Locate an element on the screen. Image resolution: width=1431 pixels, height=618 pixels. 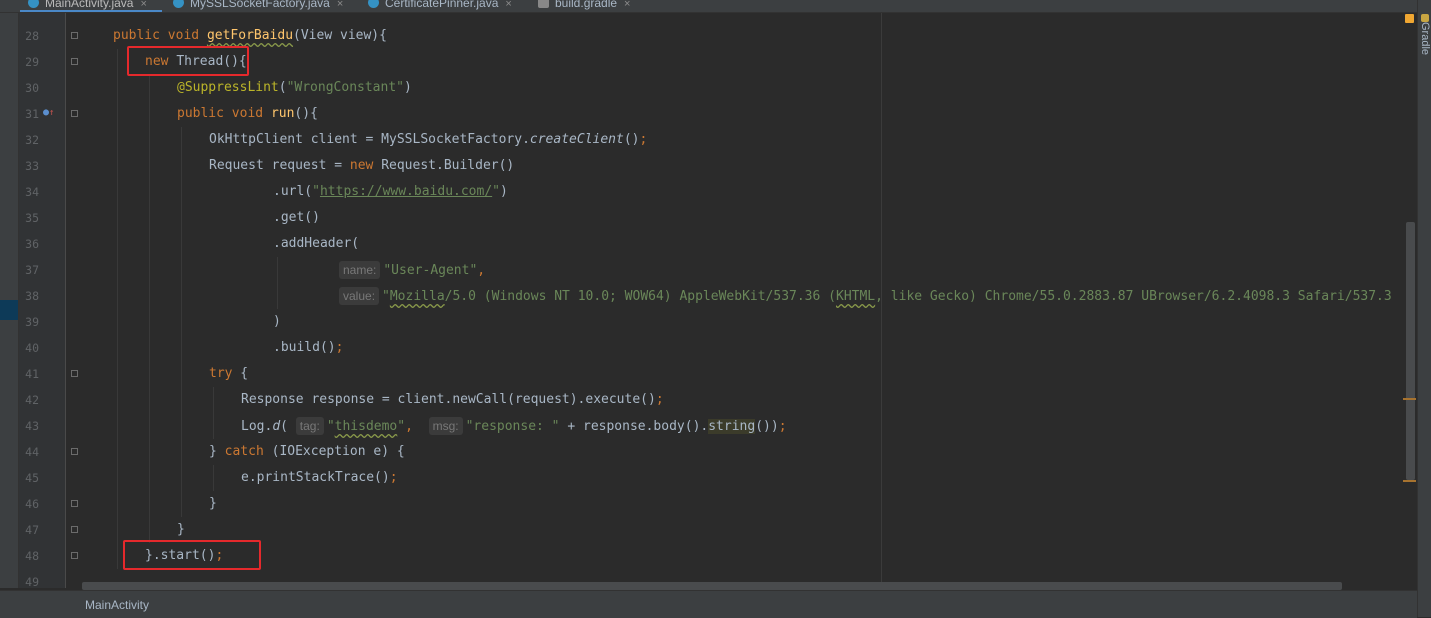
override-method-icon: ●↑ is located at coordinates (48, 113).